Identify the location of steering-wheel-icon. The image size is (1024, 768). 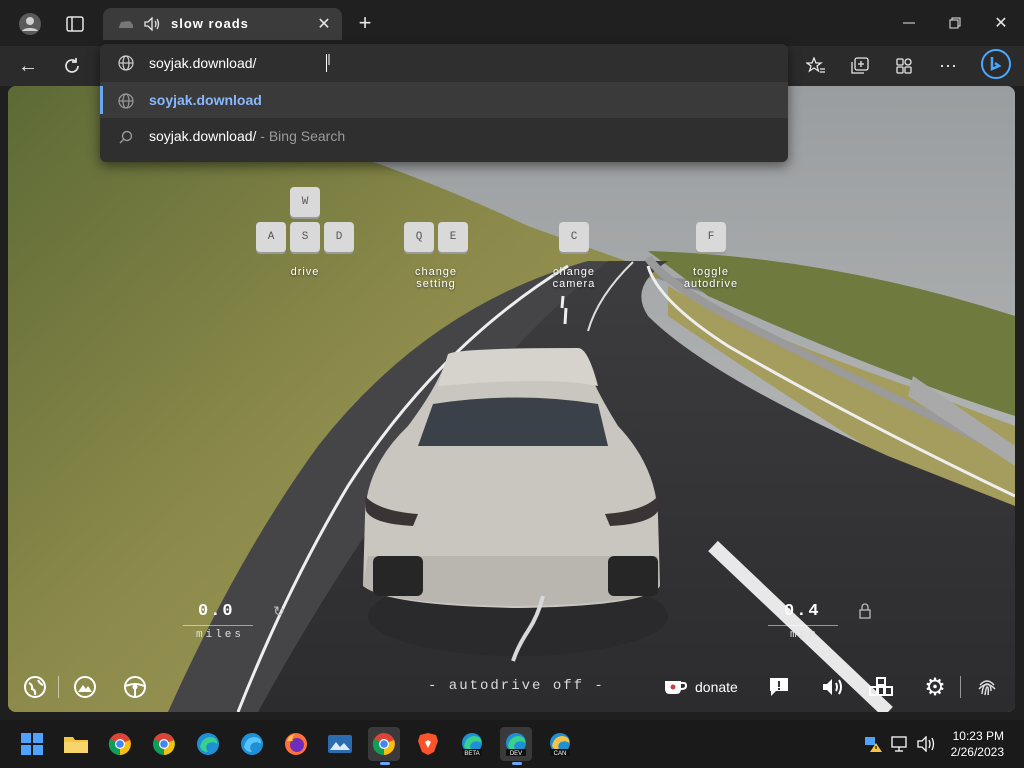
(135, 687).